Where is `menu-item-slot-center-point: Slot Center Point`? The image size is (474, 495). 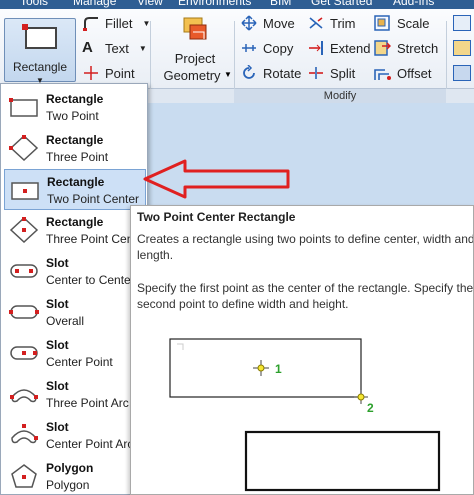 menu-item-slot-center-point: Slot Center Point is located at coordinates (75, 353).